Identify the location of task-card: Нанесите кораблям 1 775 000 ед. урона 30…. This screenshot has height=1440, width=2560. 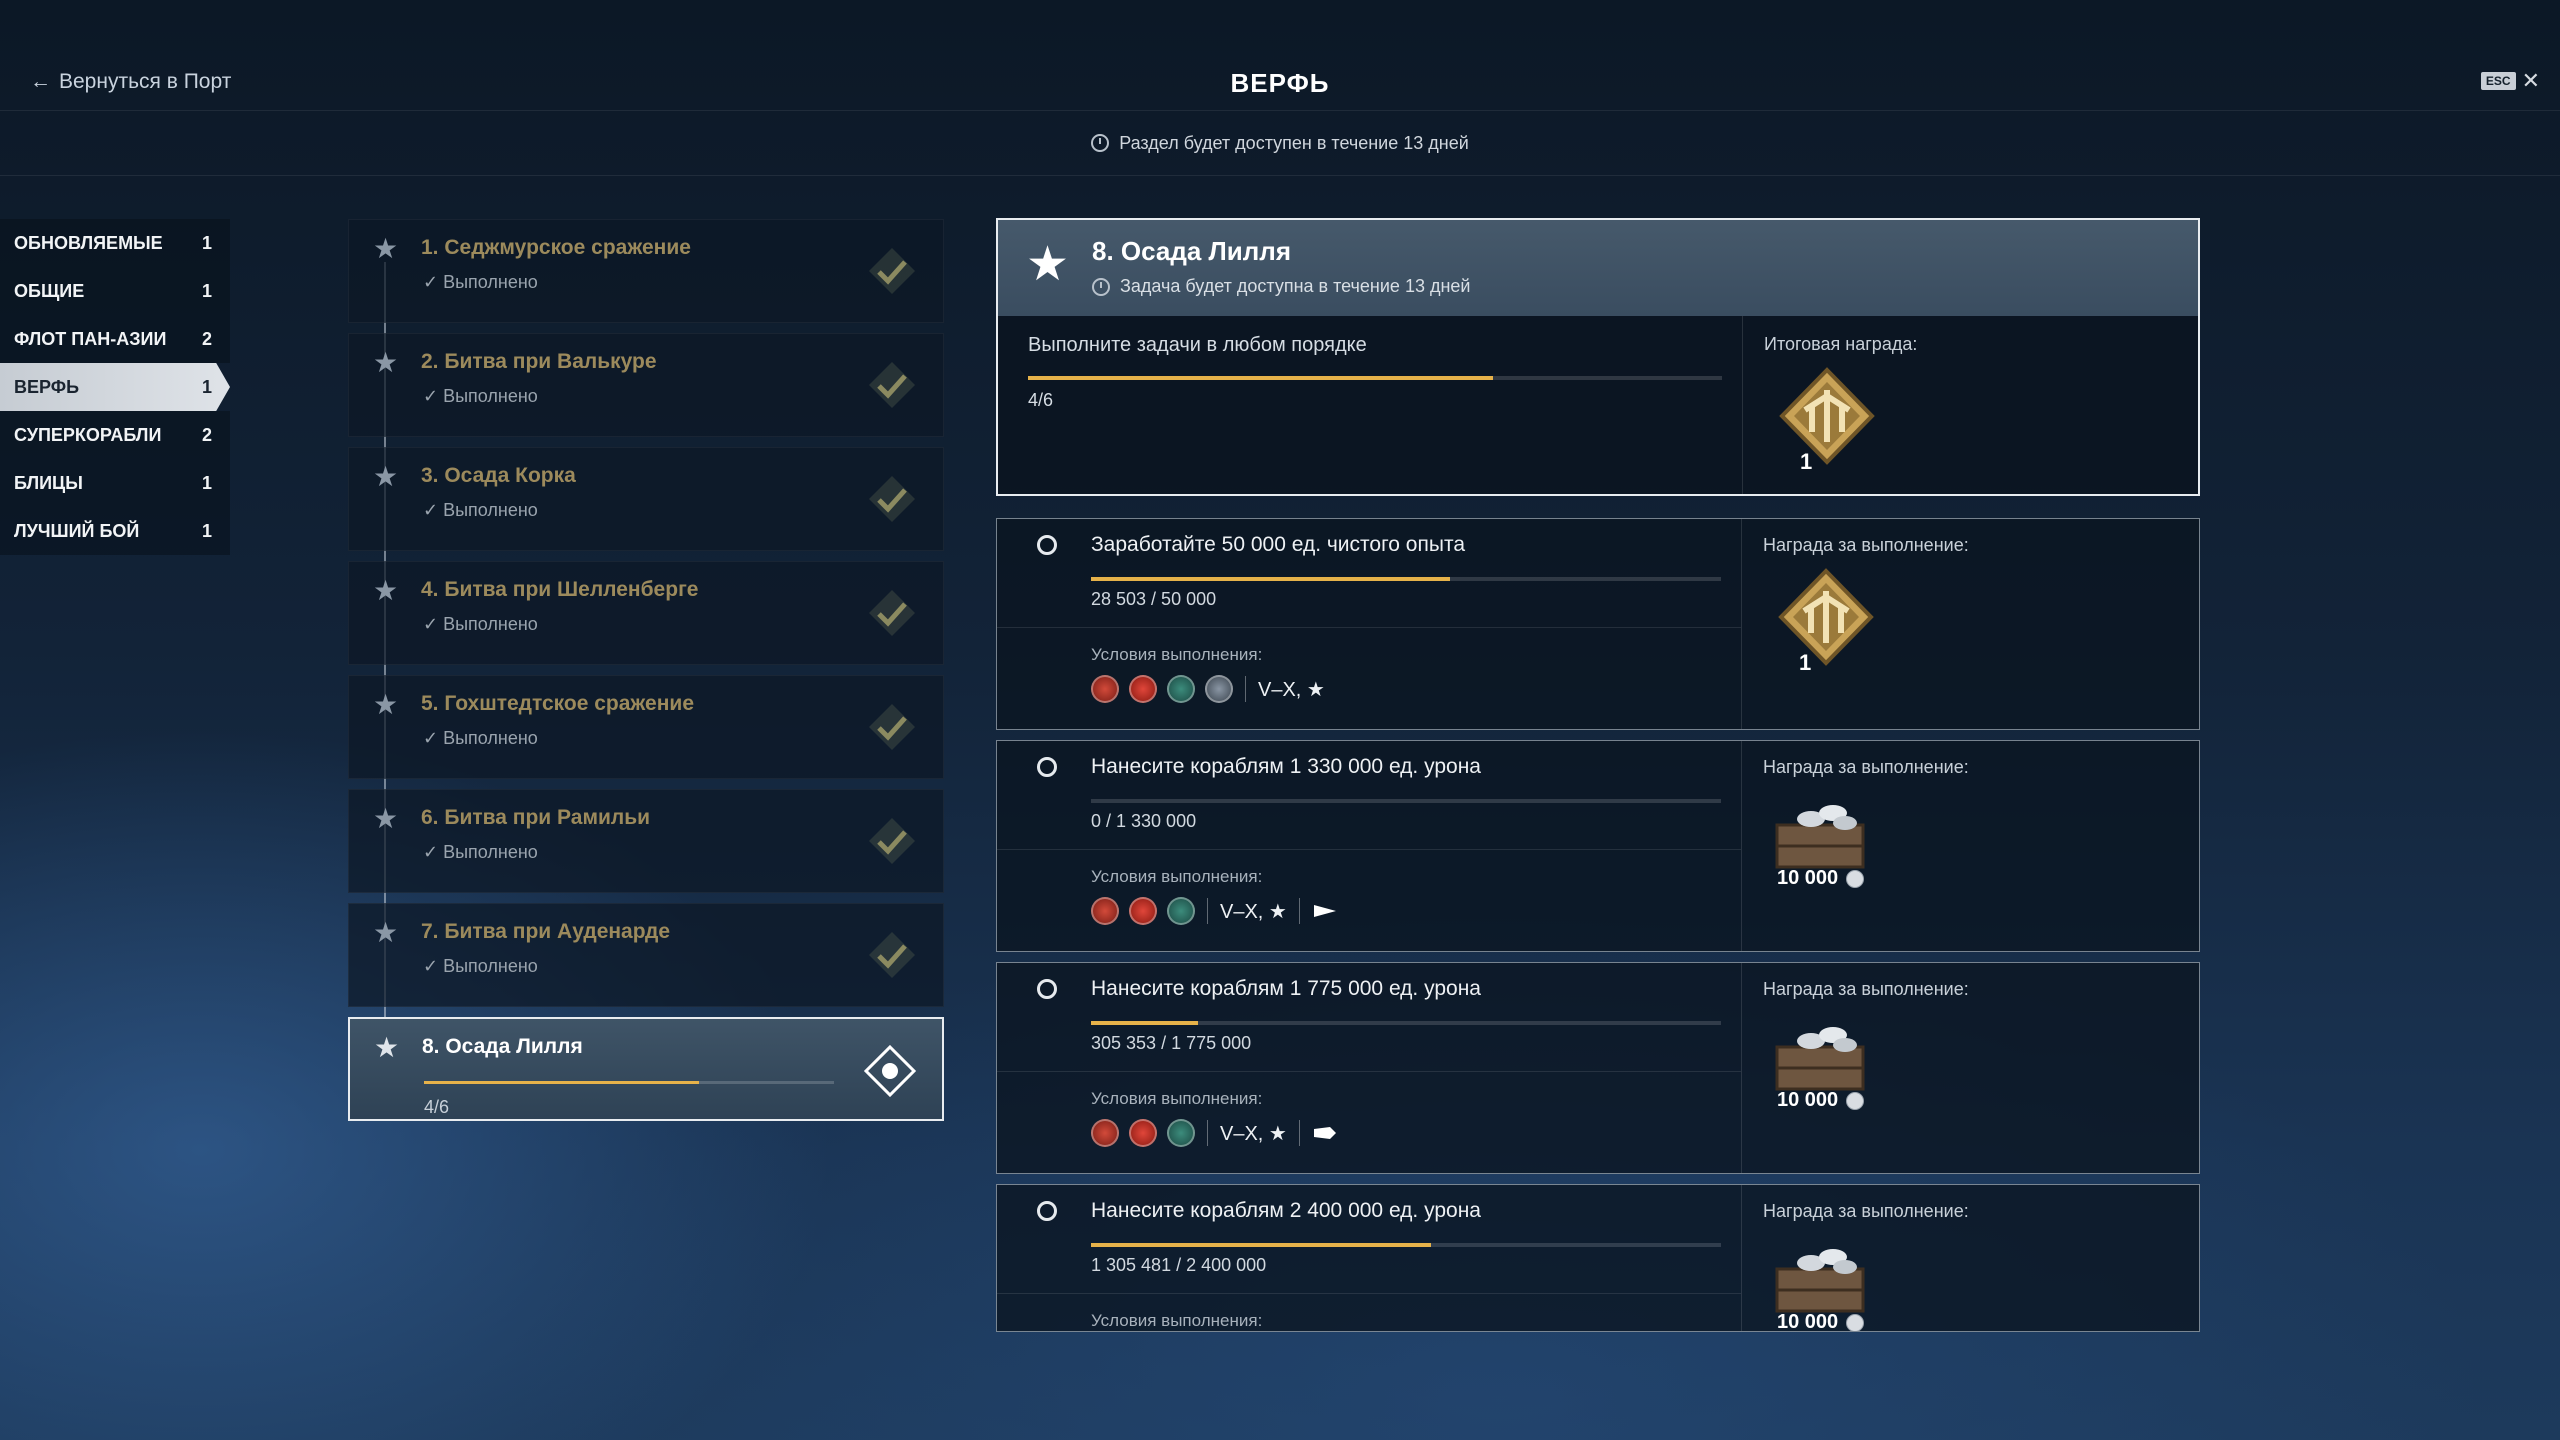
(1598, 1068).